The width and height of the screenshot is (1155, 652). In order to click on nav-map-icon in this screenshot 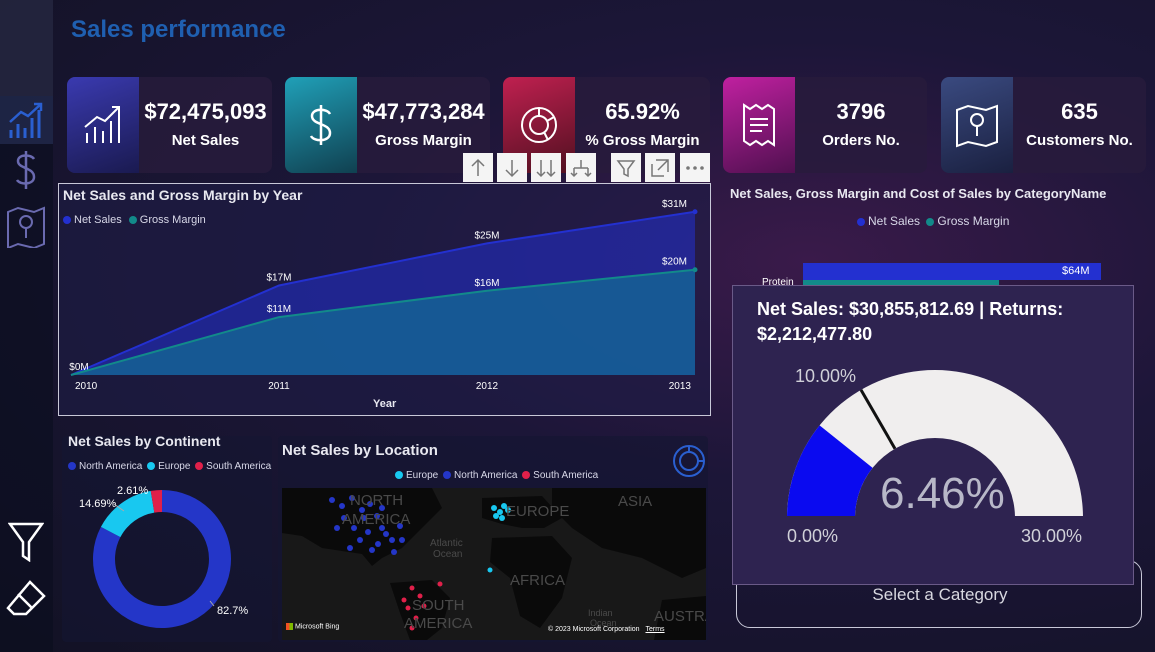, I will do `click(26, 227)`.